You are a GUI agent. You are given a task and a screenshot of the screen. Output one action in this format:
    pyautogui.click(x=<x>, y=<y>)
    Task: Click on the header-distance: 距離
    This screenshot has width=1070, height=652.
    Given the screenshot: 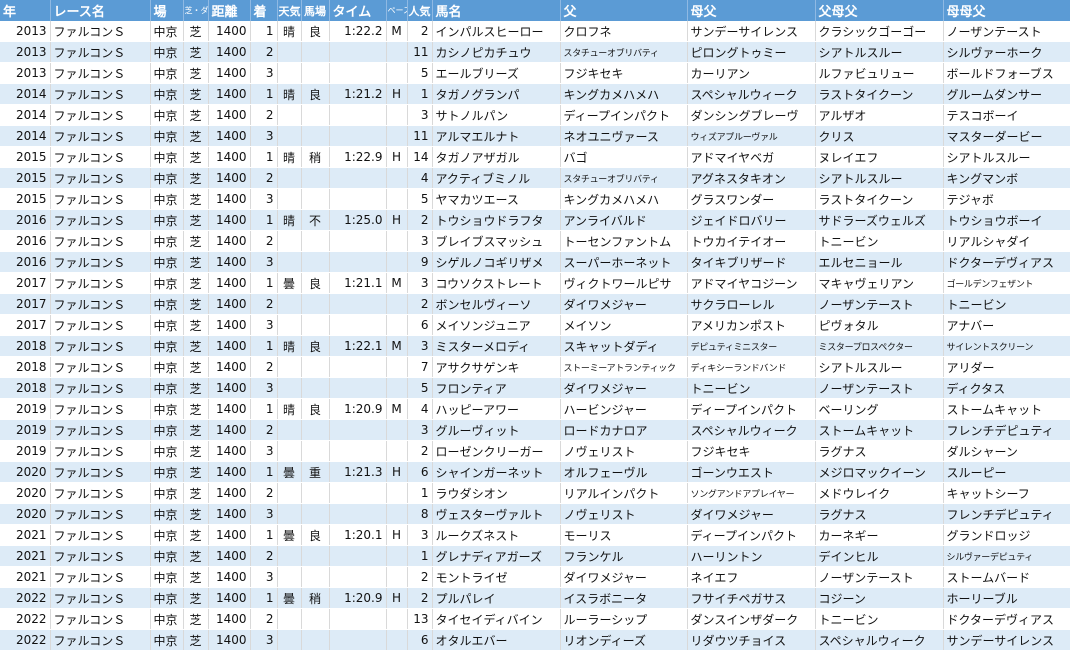 What is the action you would take?
    pyautogui.click(x=229, y=10)
    